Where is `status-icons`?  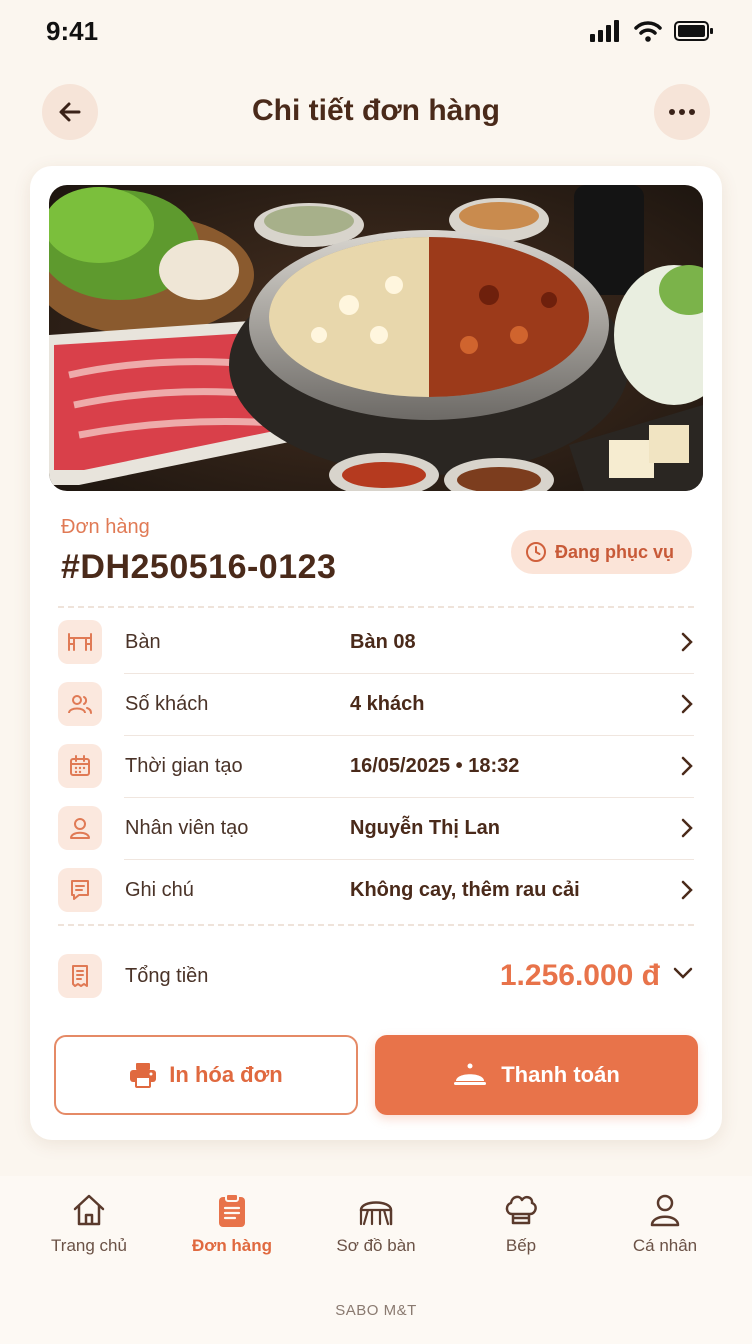
status-icons is located at coordinates (652, 31).